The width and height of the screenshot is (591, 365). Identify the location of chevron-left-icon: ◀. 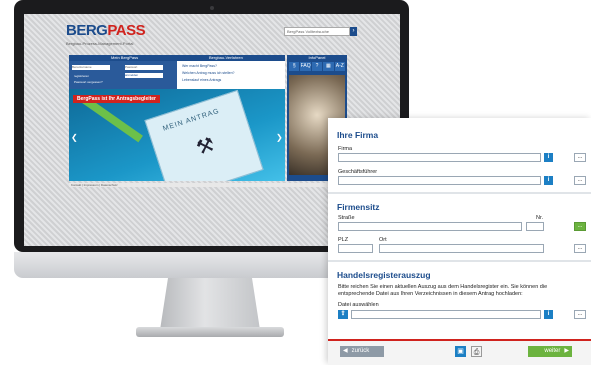
(345, 351).